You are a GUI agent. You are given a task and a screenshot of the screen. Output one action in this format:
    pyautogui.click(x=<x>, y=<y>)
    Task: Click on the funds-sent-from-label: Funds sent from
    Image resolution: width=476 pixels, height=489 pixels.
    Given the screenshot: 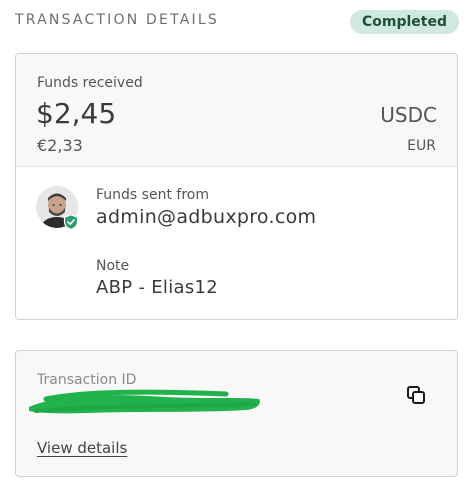 What is the action you would take?
    pyautogui.click(x=152, y=195)
    